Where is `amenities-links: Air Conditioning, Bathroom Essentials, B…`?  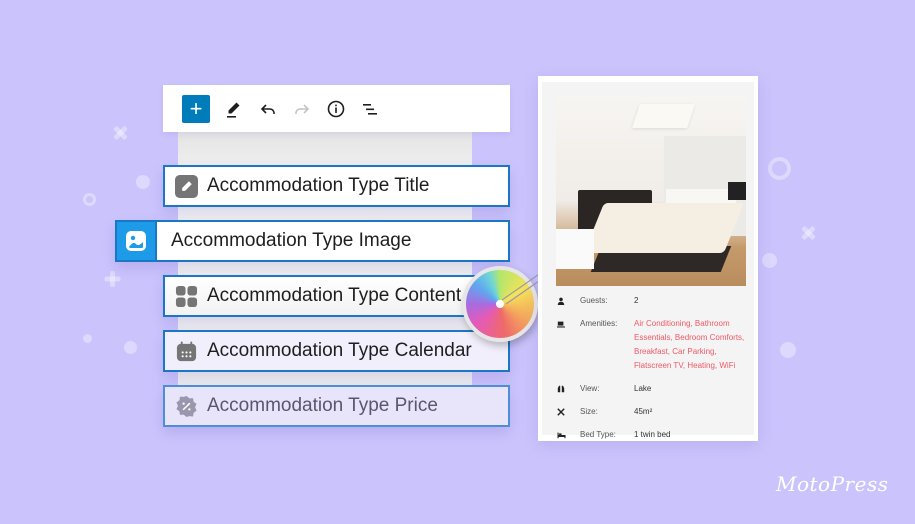 amenities-links: Air Conditioning, Bathroom Essentials, B… is located at coordinates (695, 345).